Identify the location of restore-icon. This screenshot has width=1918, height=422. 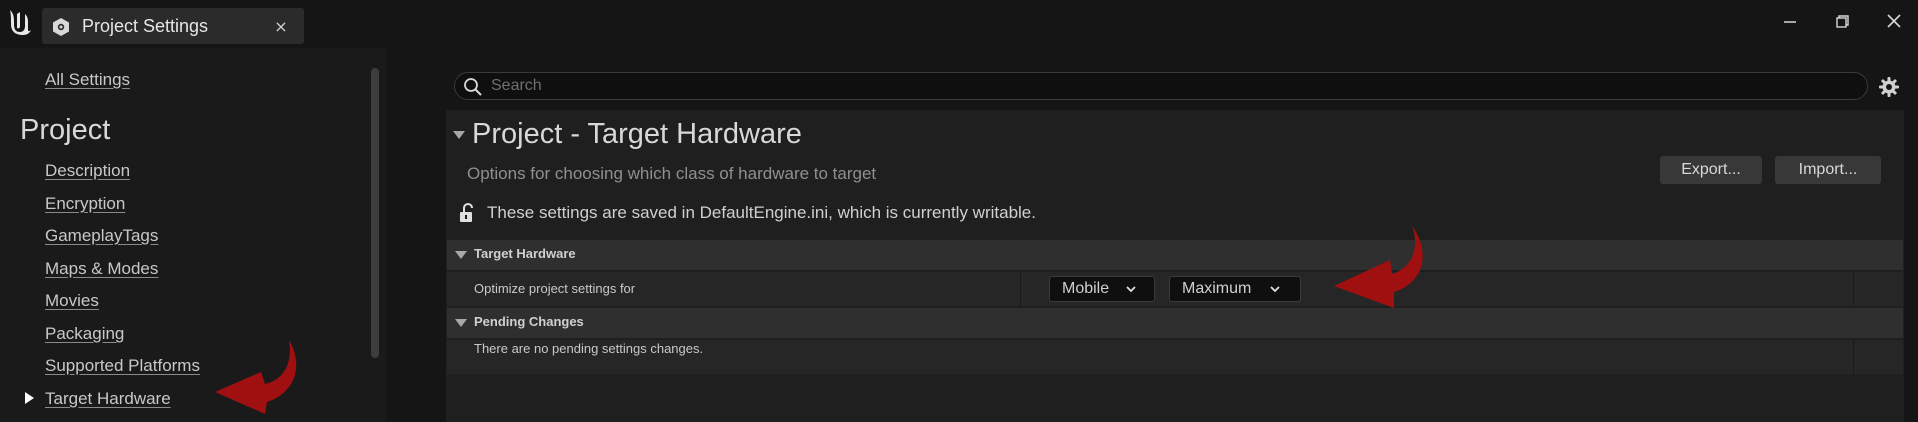
(1842, 22).